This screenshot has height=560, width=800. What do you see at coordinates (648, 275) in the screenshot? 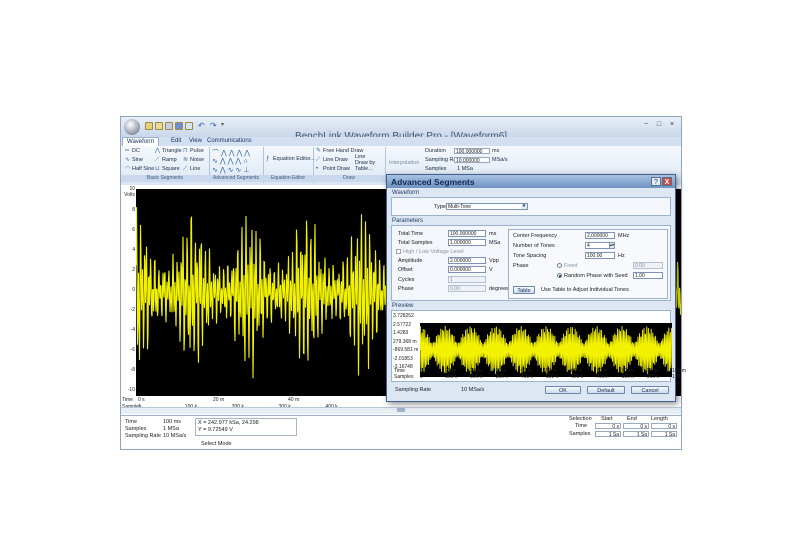
I see `random-seed-input: 1.00` at bounding box center [648, 275].